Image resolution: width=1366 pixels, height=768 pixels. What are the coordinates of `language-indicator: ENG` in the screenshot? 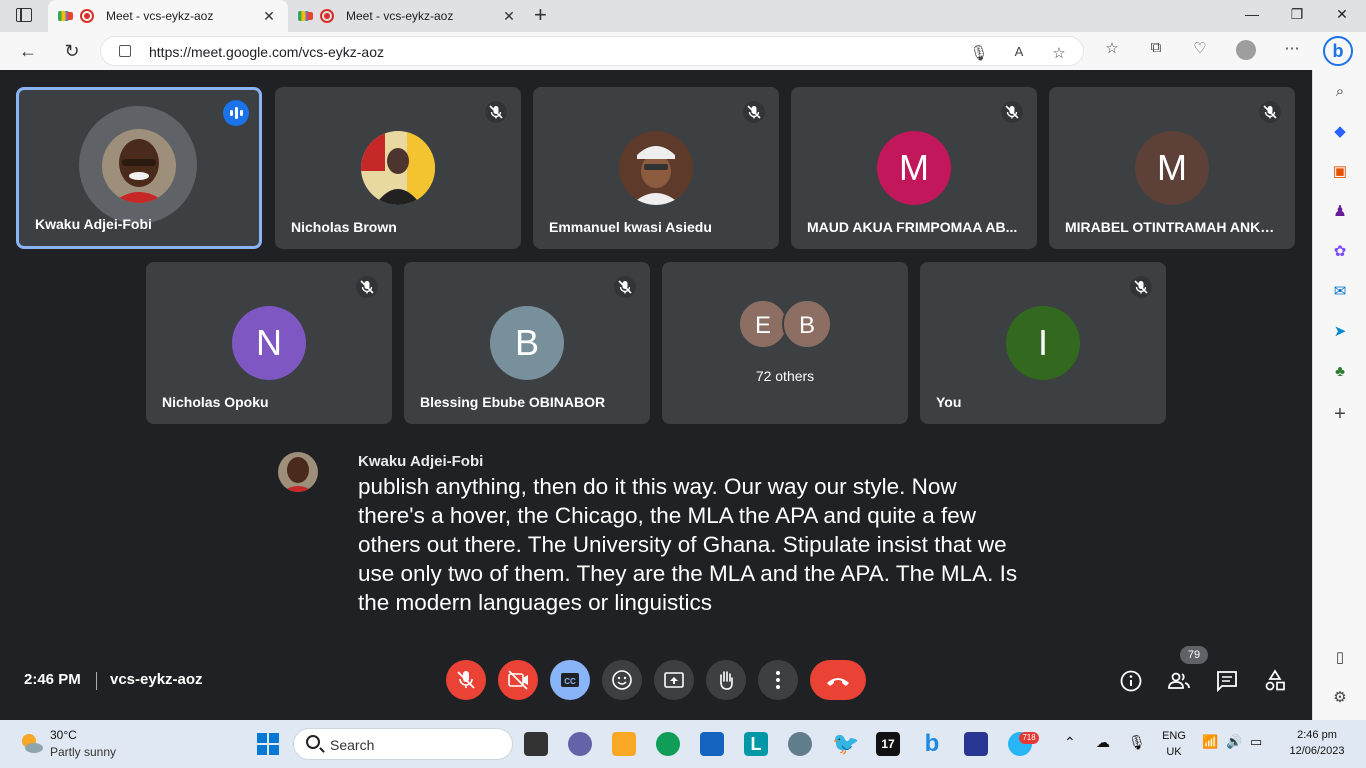 It's located at (1174, 736).